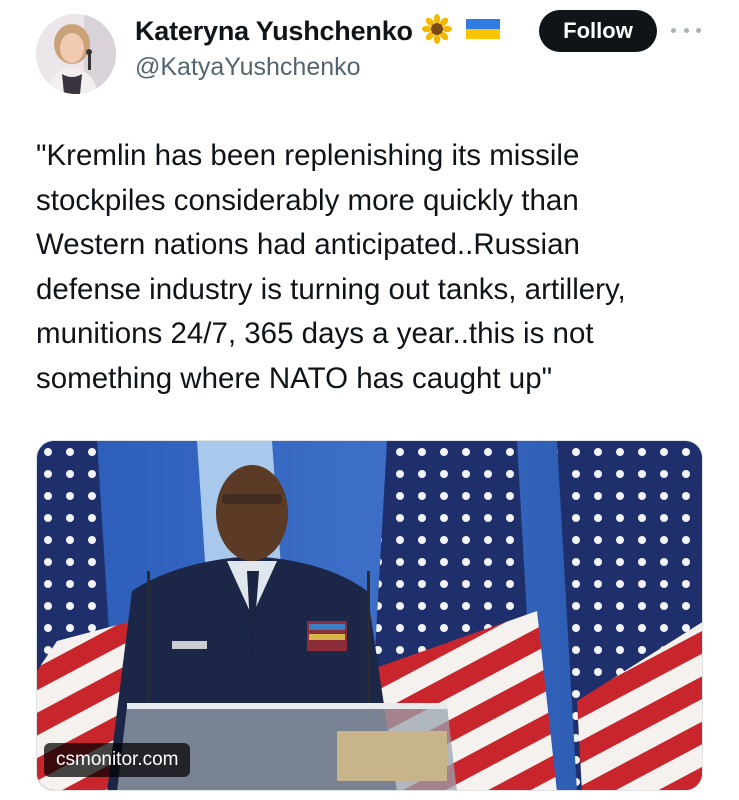  I want to click on author-name-row: Kateryna Yushchenko, so click(317, 31).